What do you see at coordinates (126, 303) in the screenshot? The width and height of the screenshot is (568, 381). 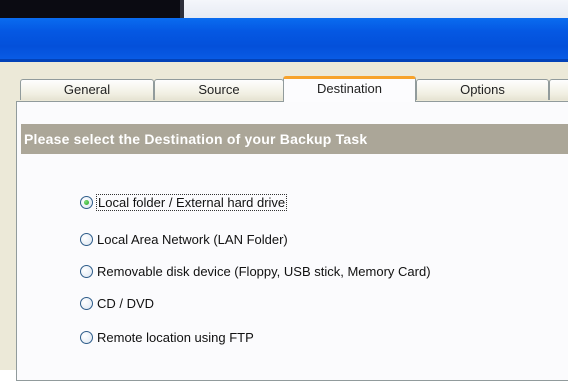 I see `option-label: CD / DVD` at bounding box center [126, 303].